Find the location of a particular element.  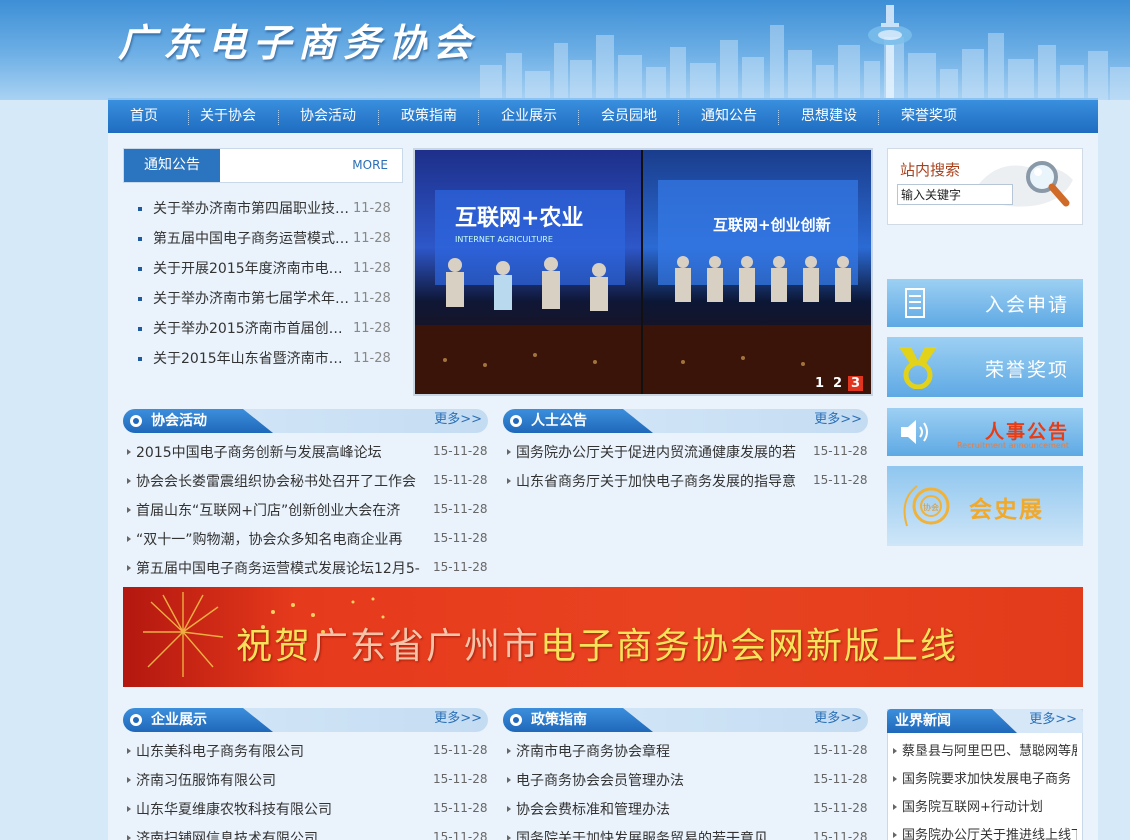

activities-title: 协会活动 is located at coordinates (179, 421).